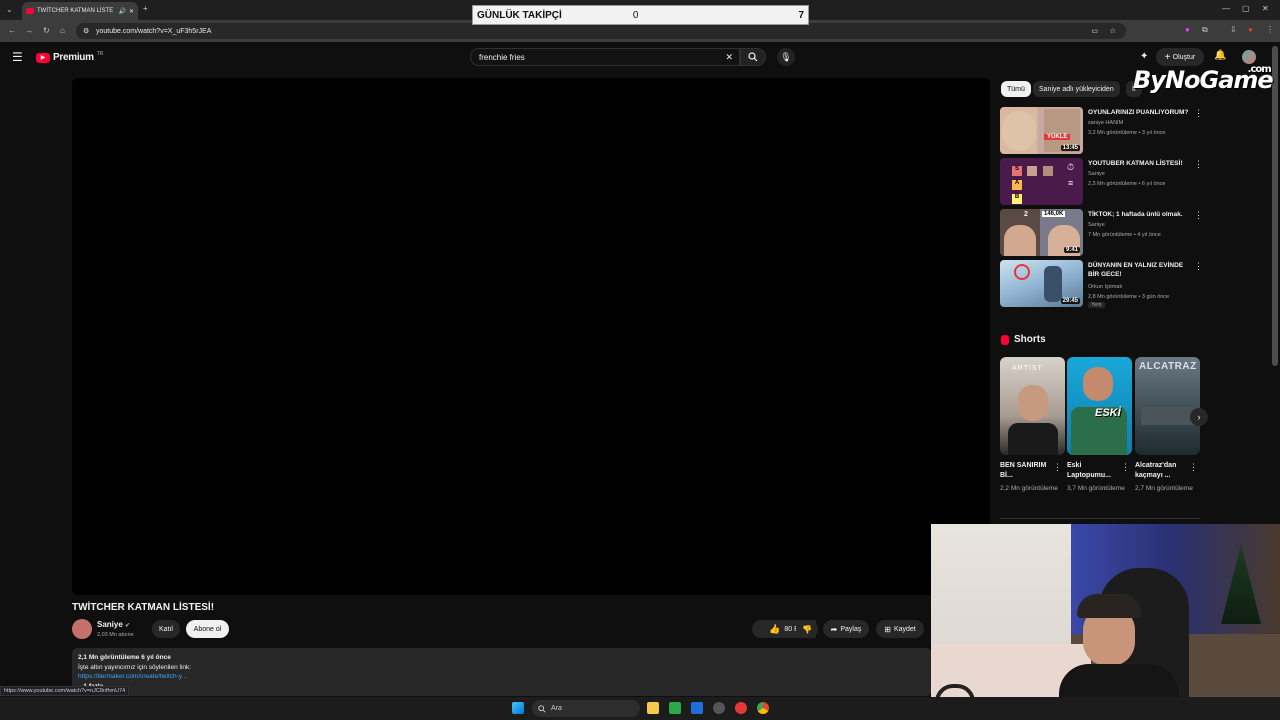 The height and width of the screenshot is (720, 1280). I want to click on bookmark-star-icon: ☆, so click(1113, 31).